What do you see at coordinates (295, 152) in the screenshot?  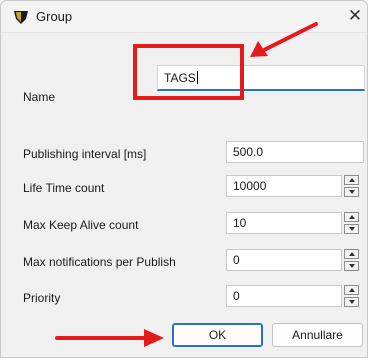 I see `publishing-interval-input: 500.0` at bounding box center [295, 152].